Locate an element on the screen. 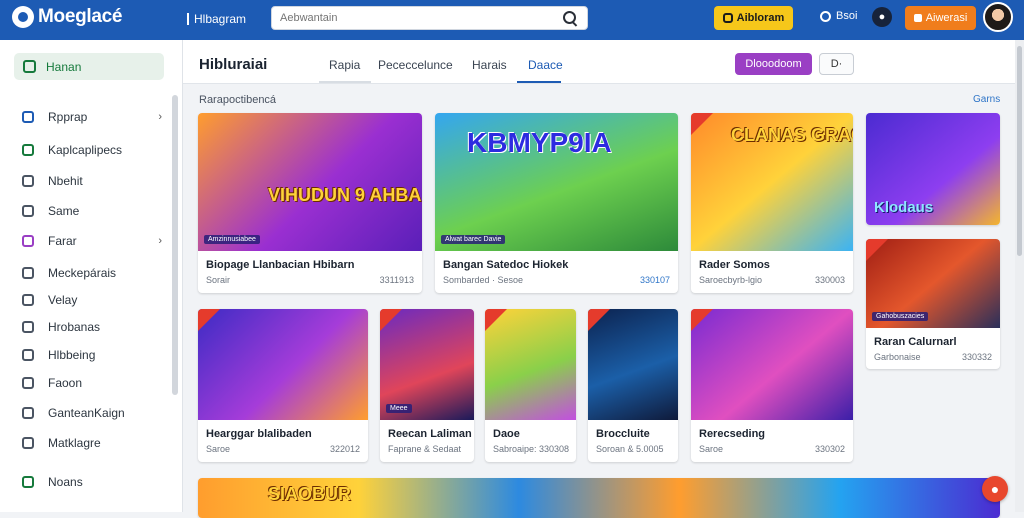 Image resolution: width=1024 pixels, height=518 pixels. sidebar-item-label: Velay is located at coordinates (63, 300).